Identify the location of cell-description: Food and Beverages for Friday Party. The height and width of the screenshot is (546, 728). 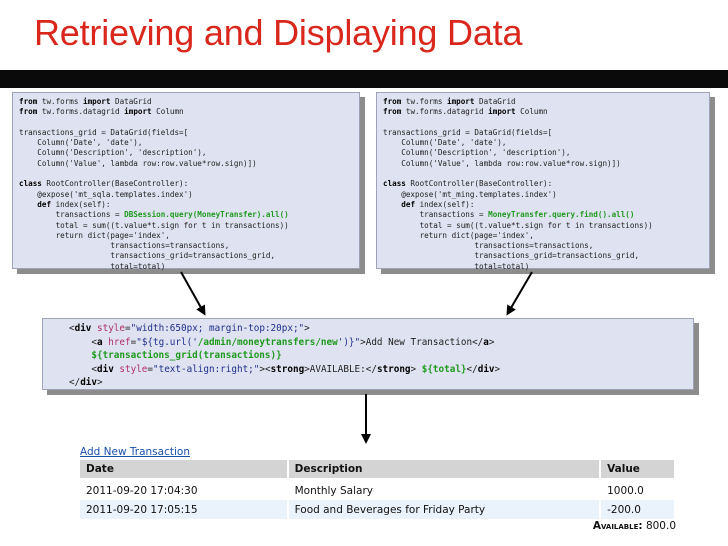
(444, 509).